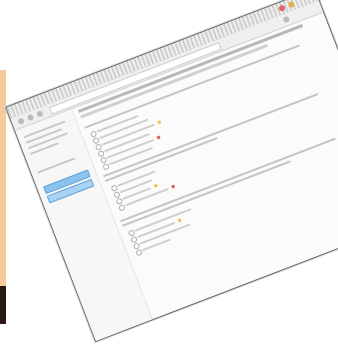 The image size is (338, 364). I want to click on forward-icon, so click(30, 117).